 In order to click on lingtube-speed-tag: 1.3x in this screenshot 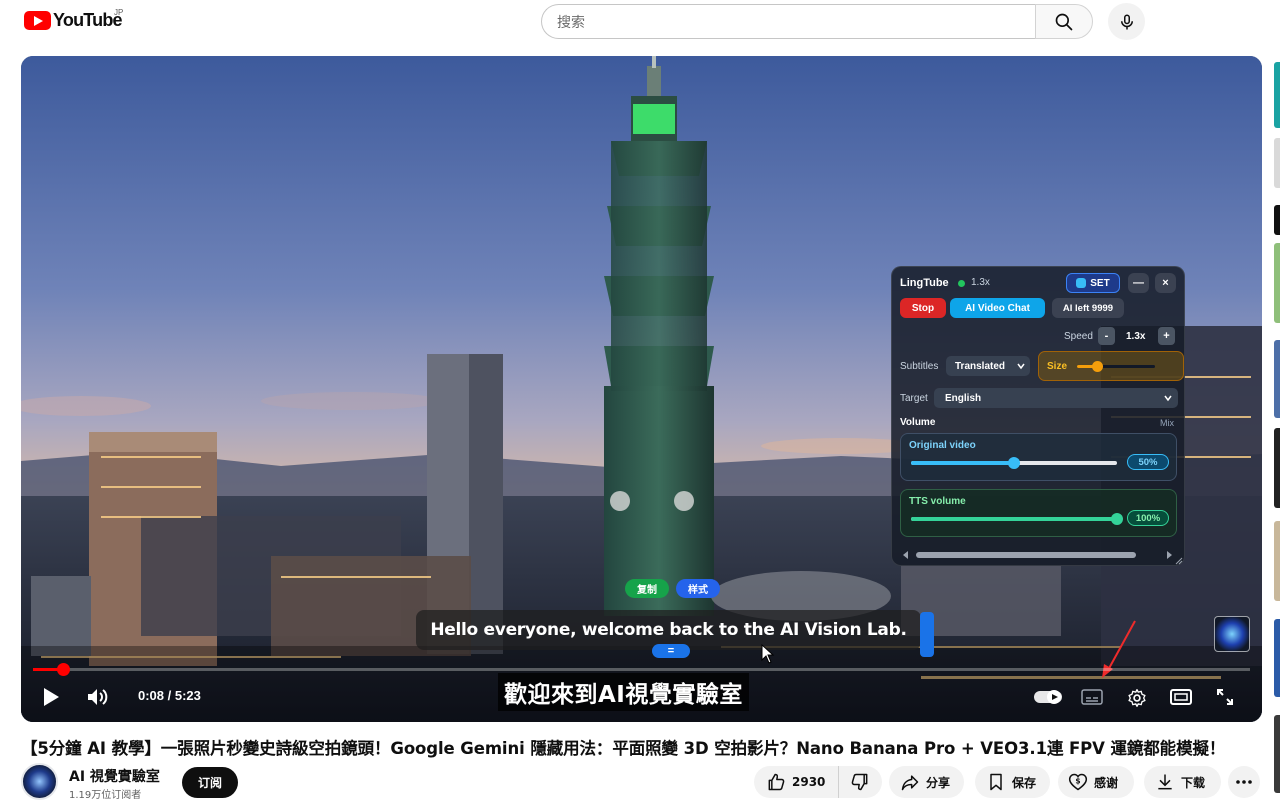, I will do `click(980, 282)`.